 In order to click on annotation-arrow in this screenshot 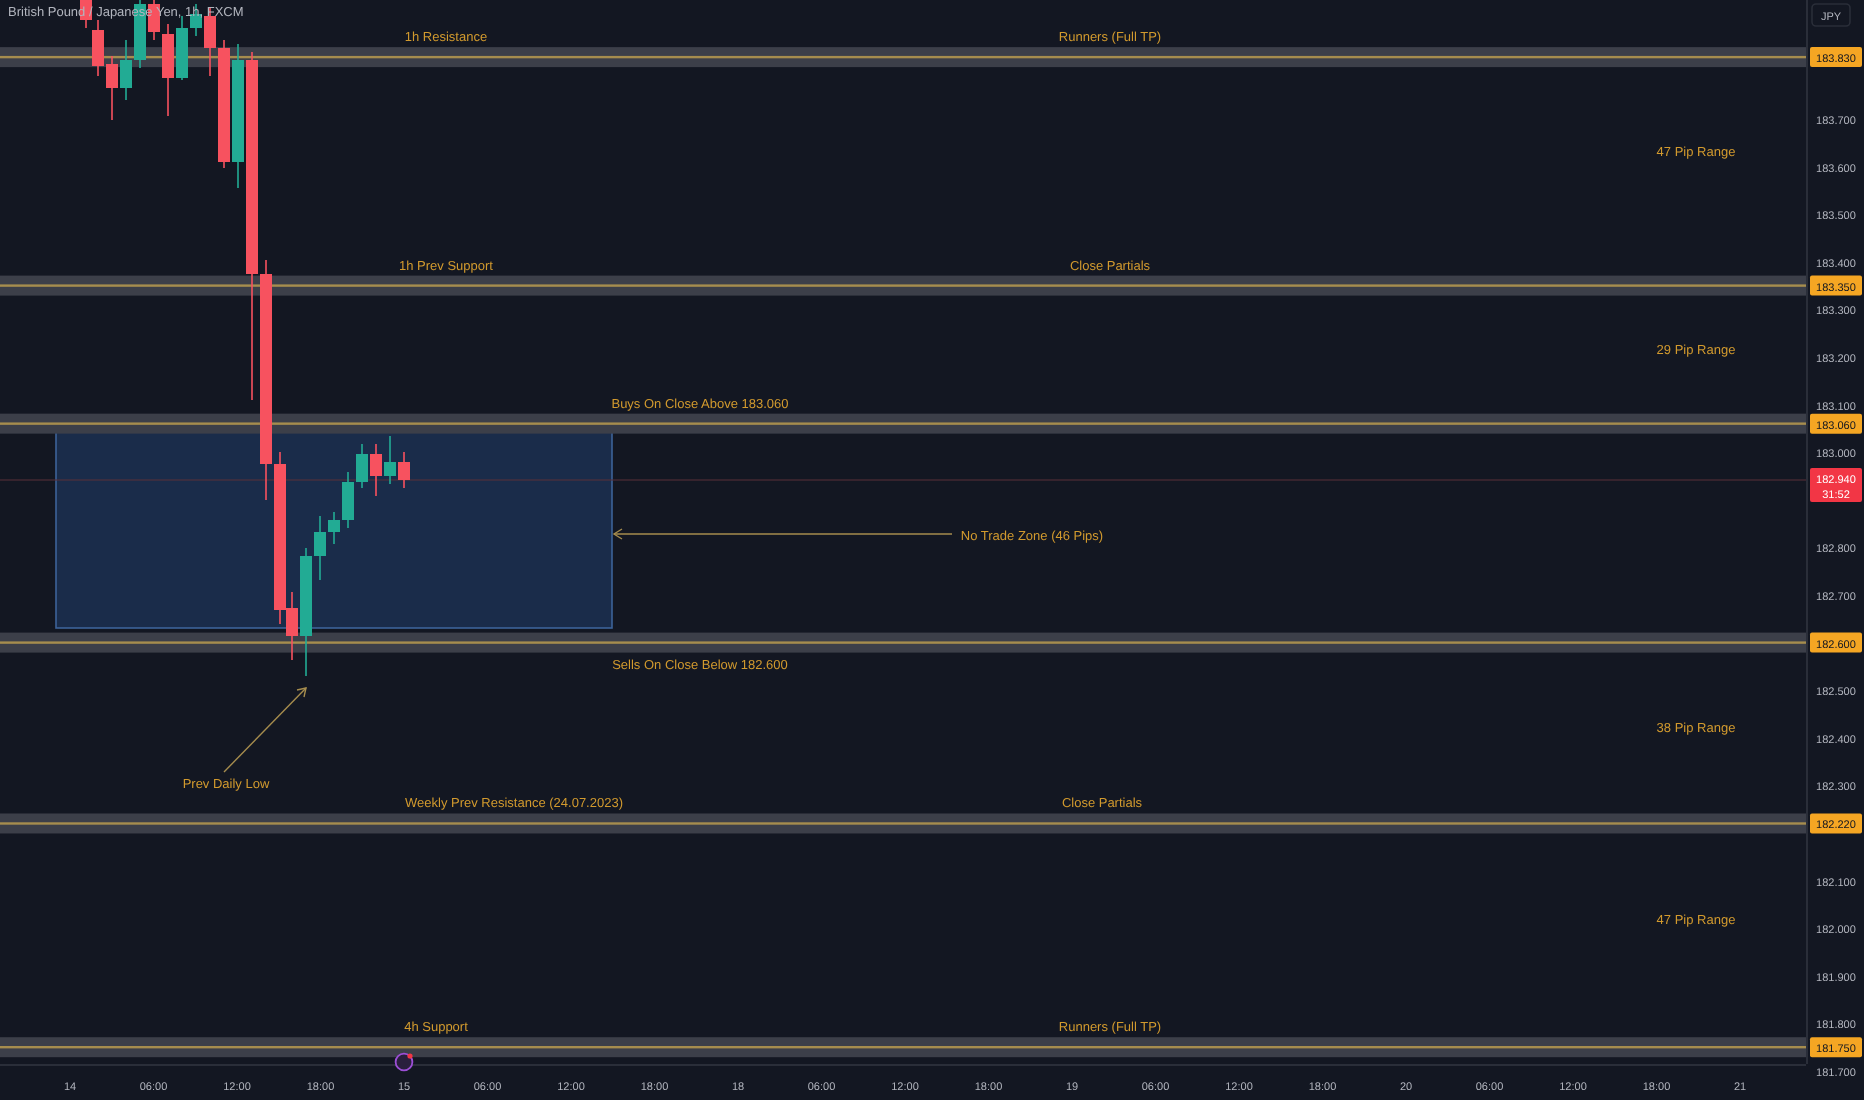, I will do `click(265, 730)`.